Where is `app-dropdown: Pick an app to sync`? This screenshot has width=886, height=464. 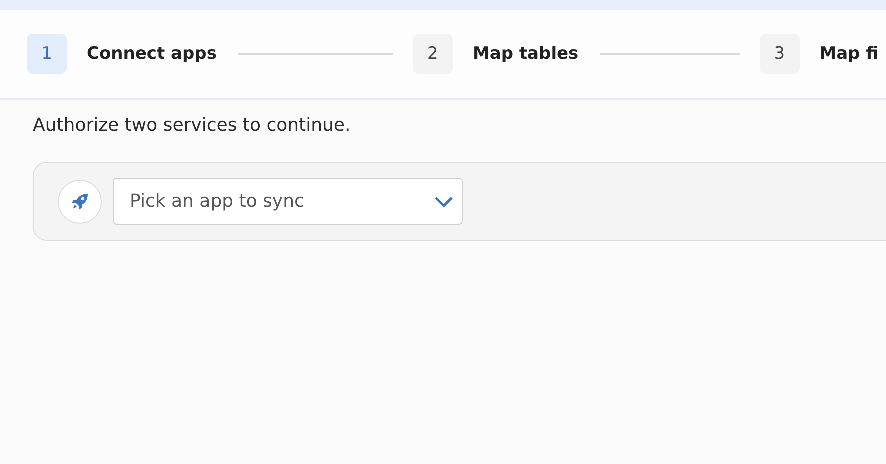
app-dropdown: Pick an app to sync is located at coordinates (288, 201).